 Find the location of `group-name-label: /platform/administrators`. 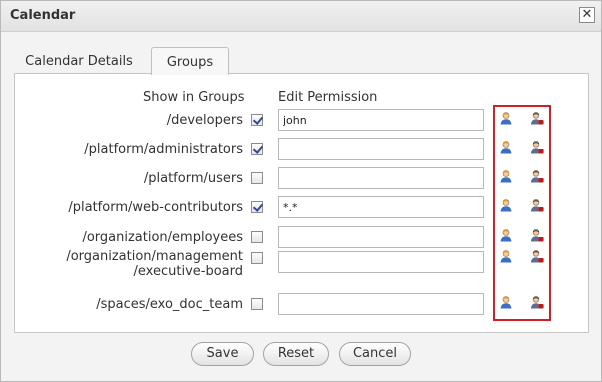

group-name-label: /platform/administrators is located at coordinates (163, 149).